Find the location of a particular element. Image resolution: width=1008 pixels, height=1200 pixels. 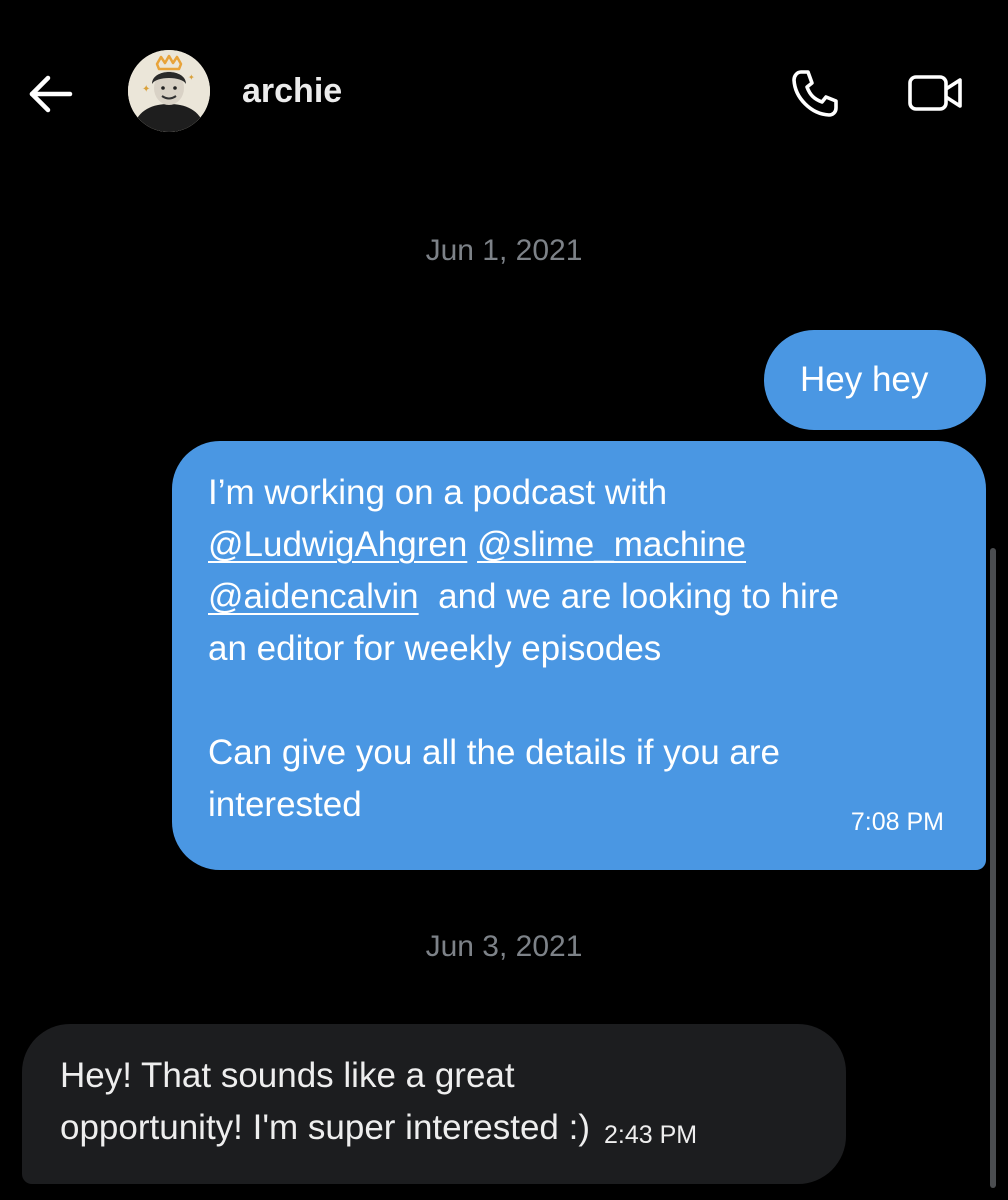

phone-icon is located at coordinates (815, 93).